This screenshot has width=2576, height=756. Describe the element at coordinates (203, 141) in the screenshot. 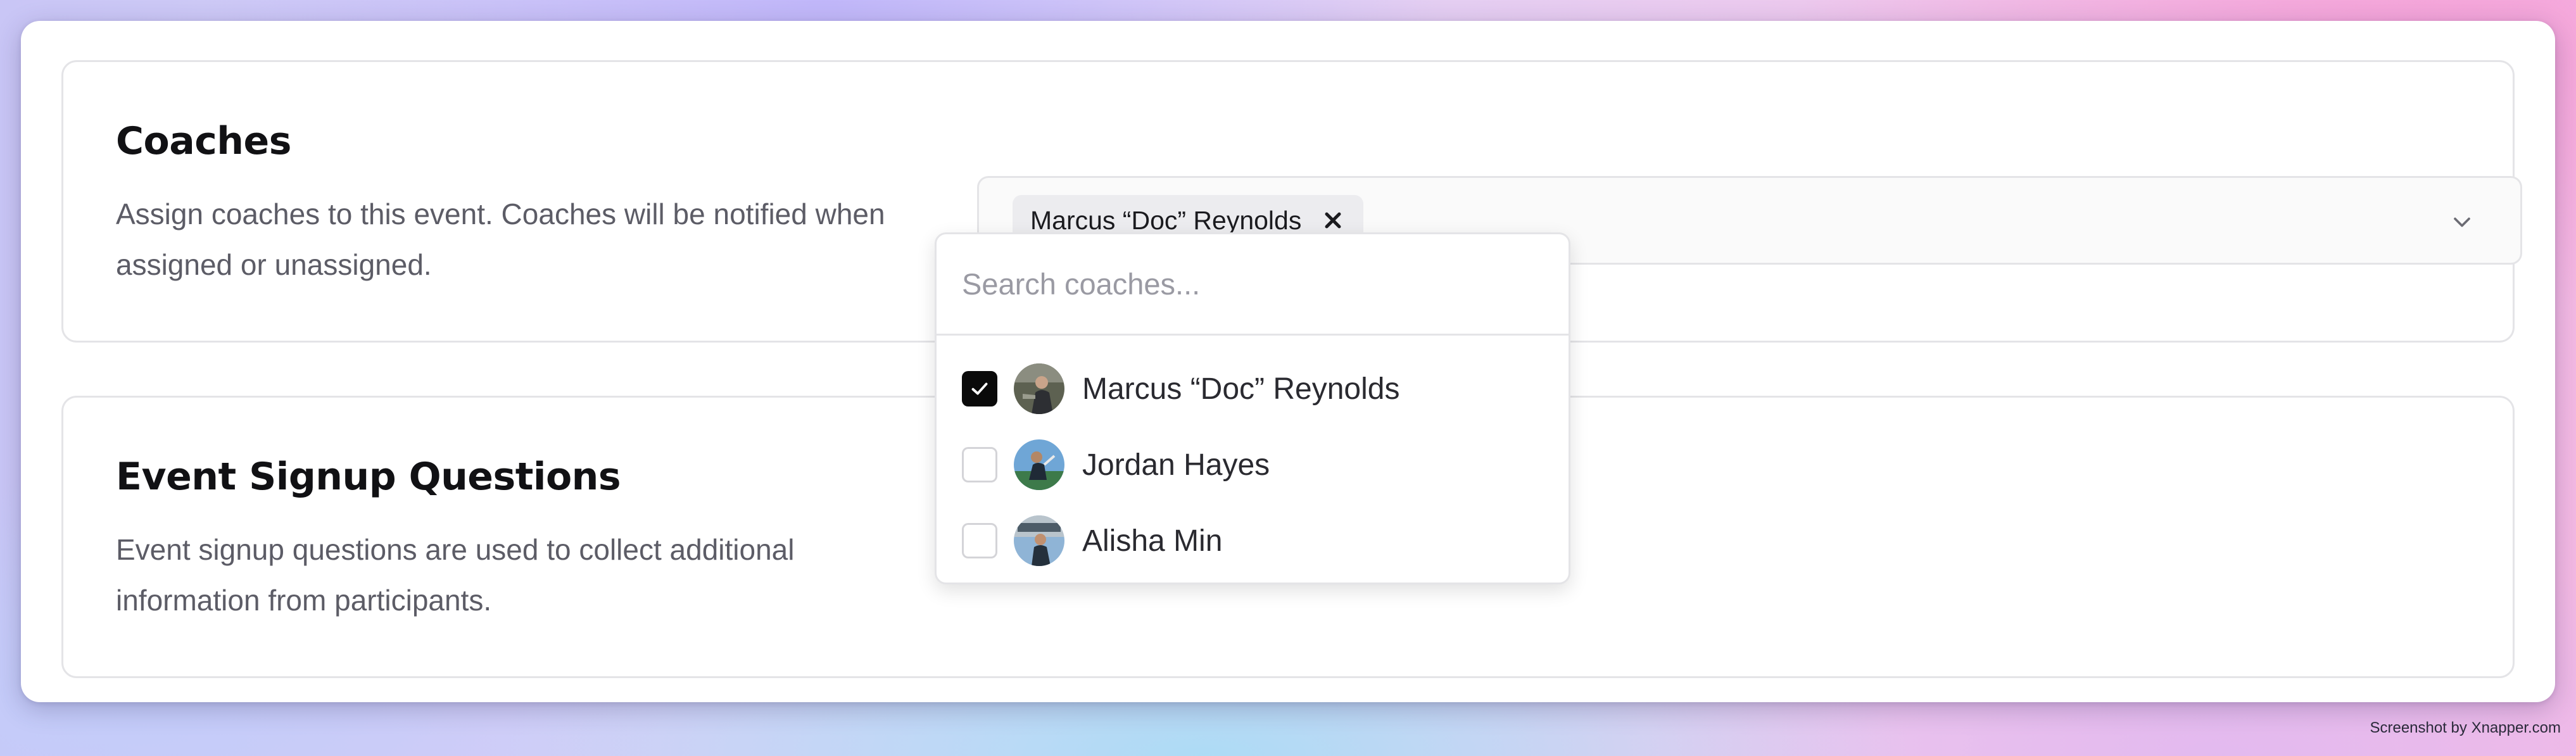

I see `coaches-title: Coaches` at that location.